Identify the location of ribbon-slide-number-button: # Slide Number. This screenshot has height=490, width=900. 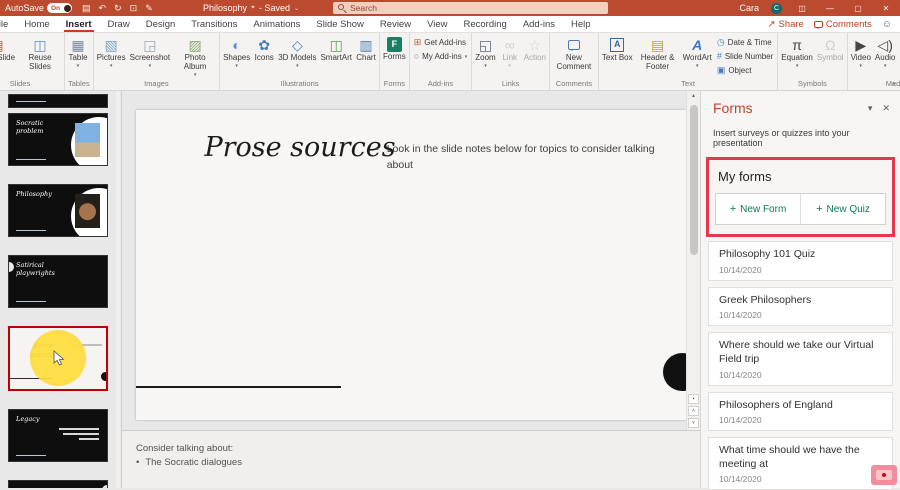
(745, 56).